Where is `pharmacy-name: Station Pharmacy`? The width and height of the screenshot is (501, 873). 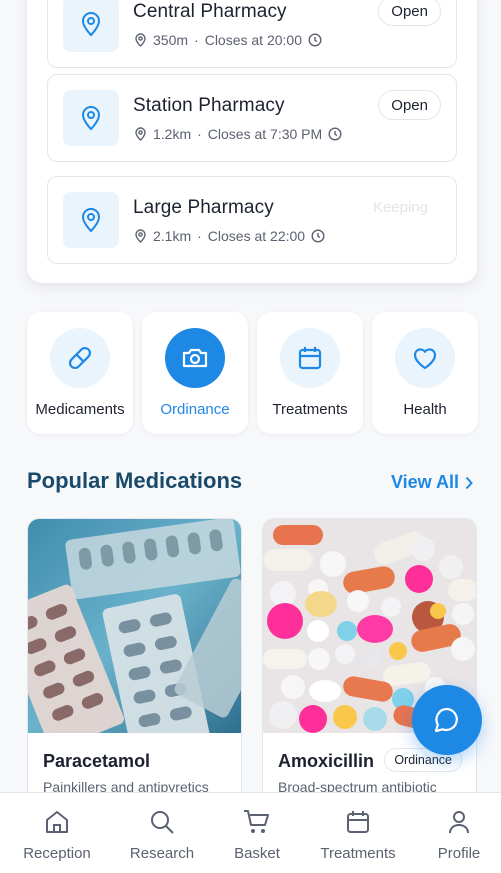 pharmacy-name: Station Pharmacy is located at coordinates (209, 105).